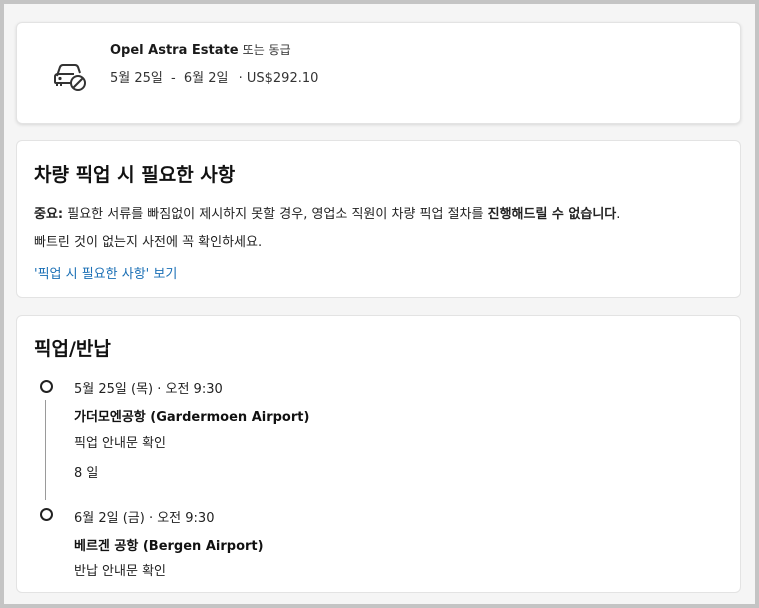  What do you see at coordinates (266, 50) in the screenshot?
I see `car-grade: 또는 동급` at bounding box center [266, 50].